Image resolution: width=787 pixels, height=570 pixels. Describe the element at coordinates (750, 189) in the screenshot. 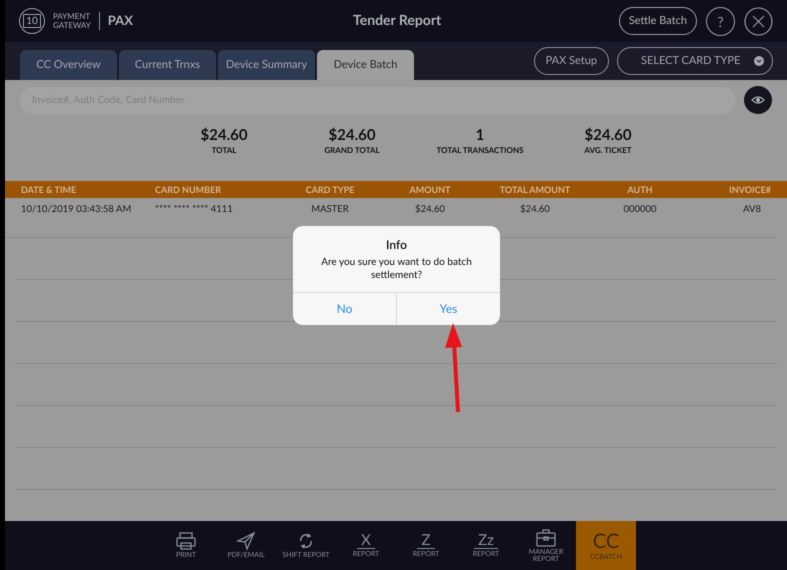

I see `column-header: INVOICE#` at that location.